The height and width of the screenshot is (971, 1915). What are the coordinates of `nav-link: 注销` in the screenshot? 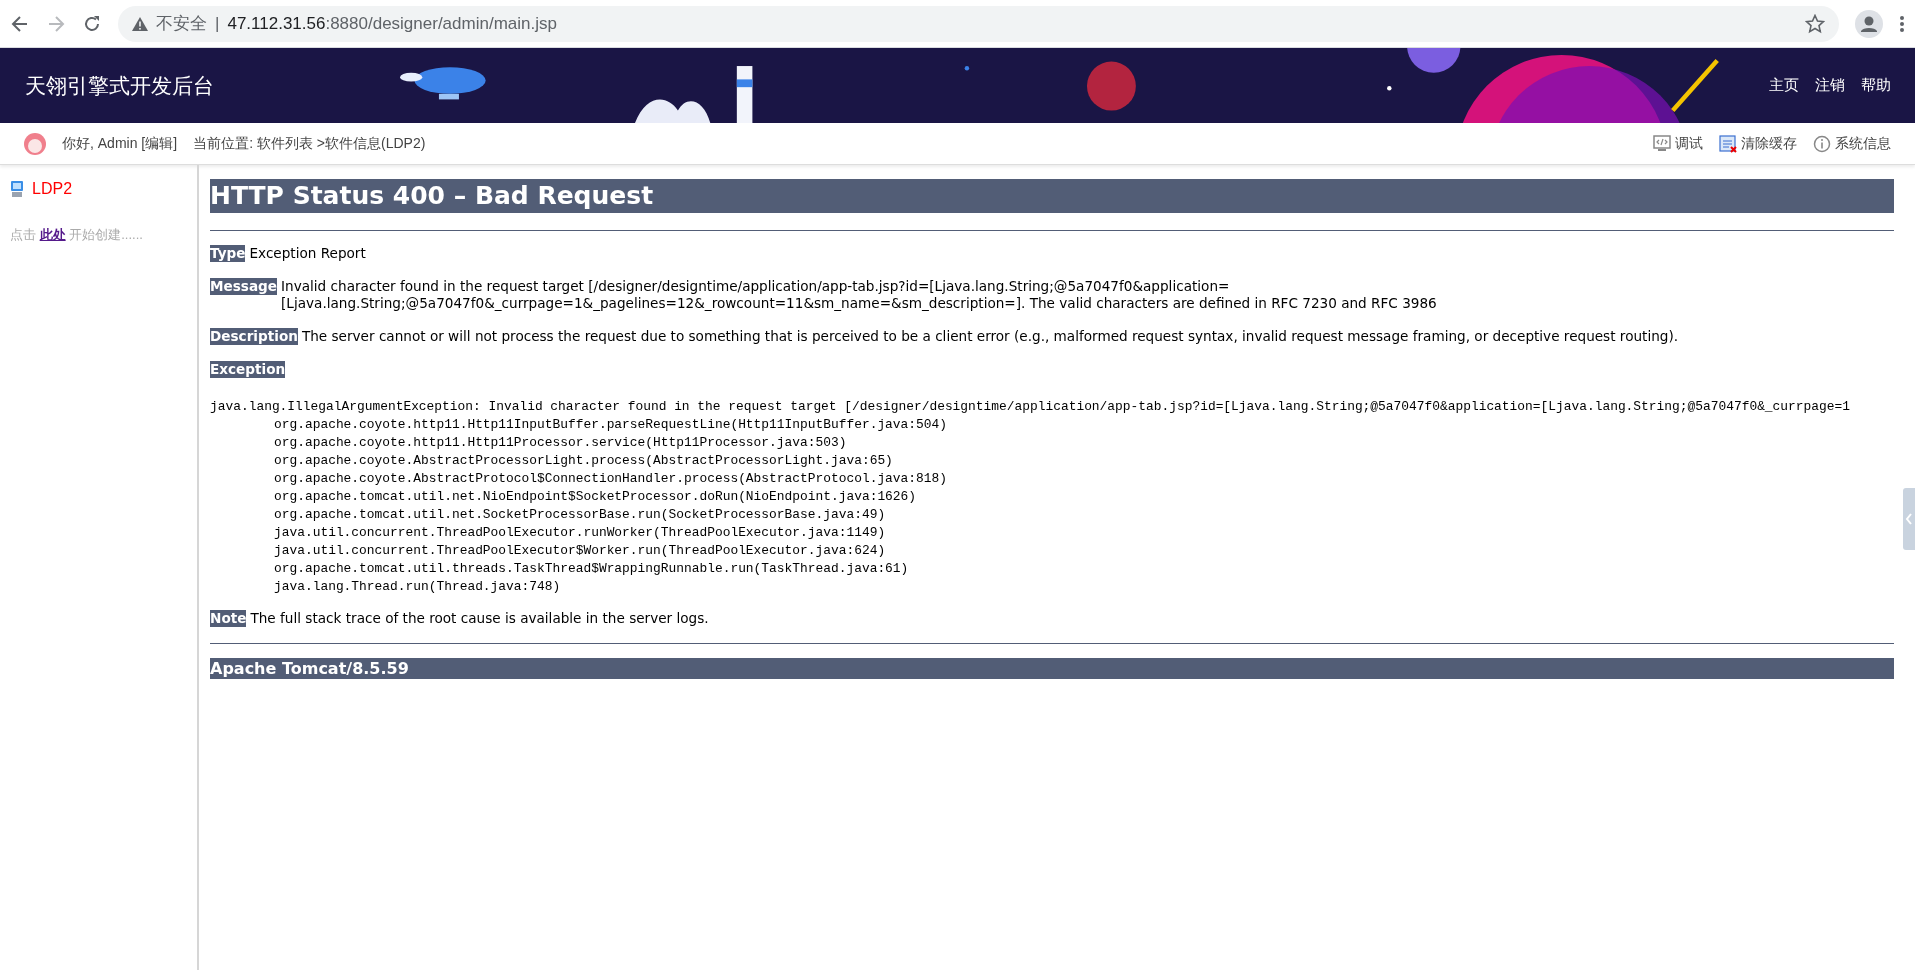 It's located at (1830, 85).